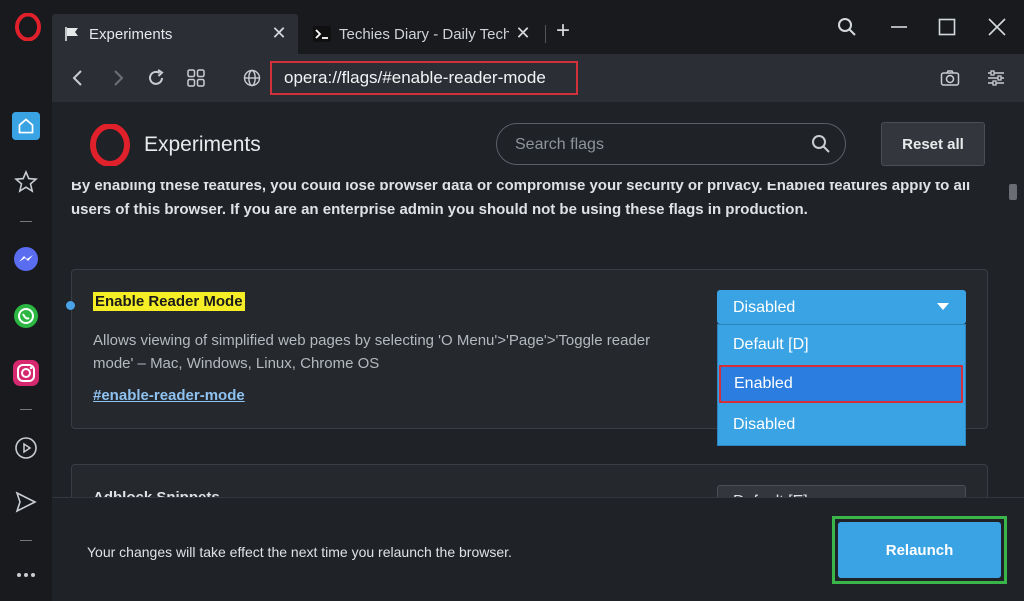 The height and width of the screenshot is (601, 1024). Describe the element at coordinates (78, 78) in the screenshot. I see `back-icon` at that location.